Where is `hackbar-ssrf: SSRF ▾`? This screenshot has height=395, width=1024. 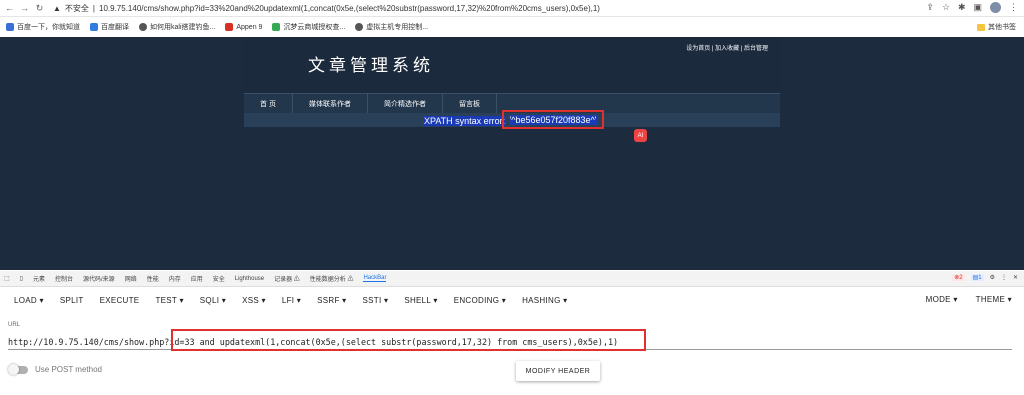 hackbar-ssrf: SSRF ▾ is located at coordinates (331, 300).